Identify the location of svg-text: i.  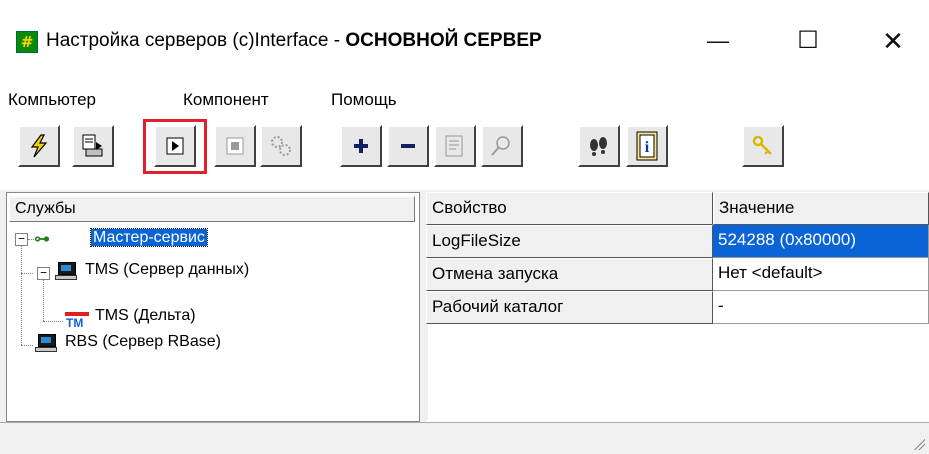
(647, 147).